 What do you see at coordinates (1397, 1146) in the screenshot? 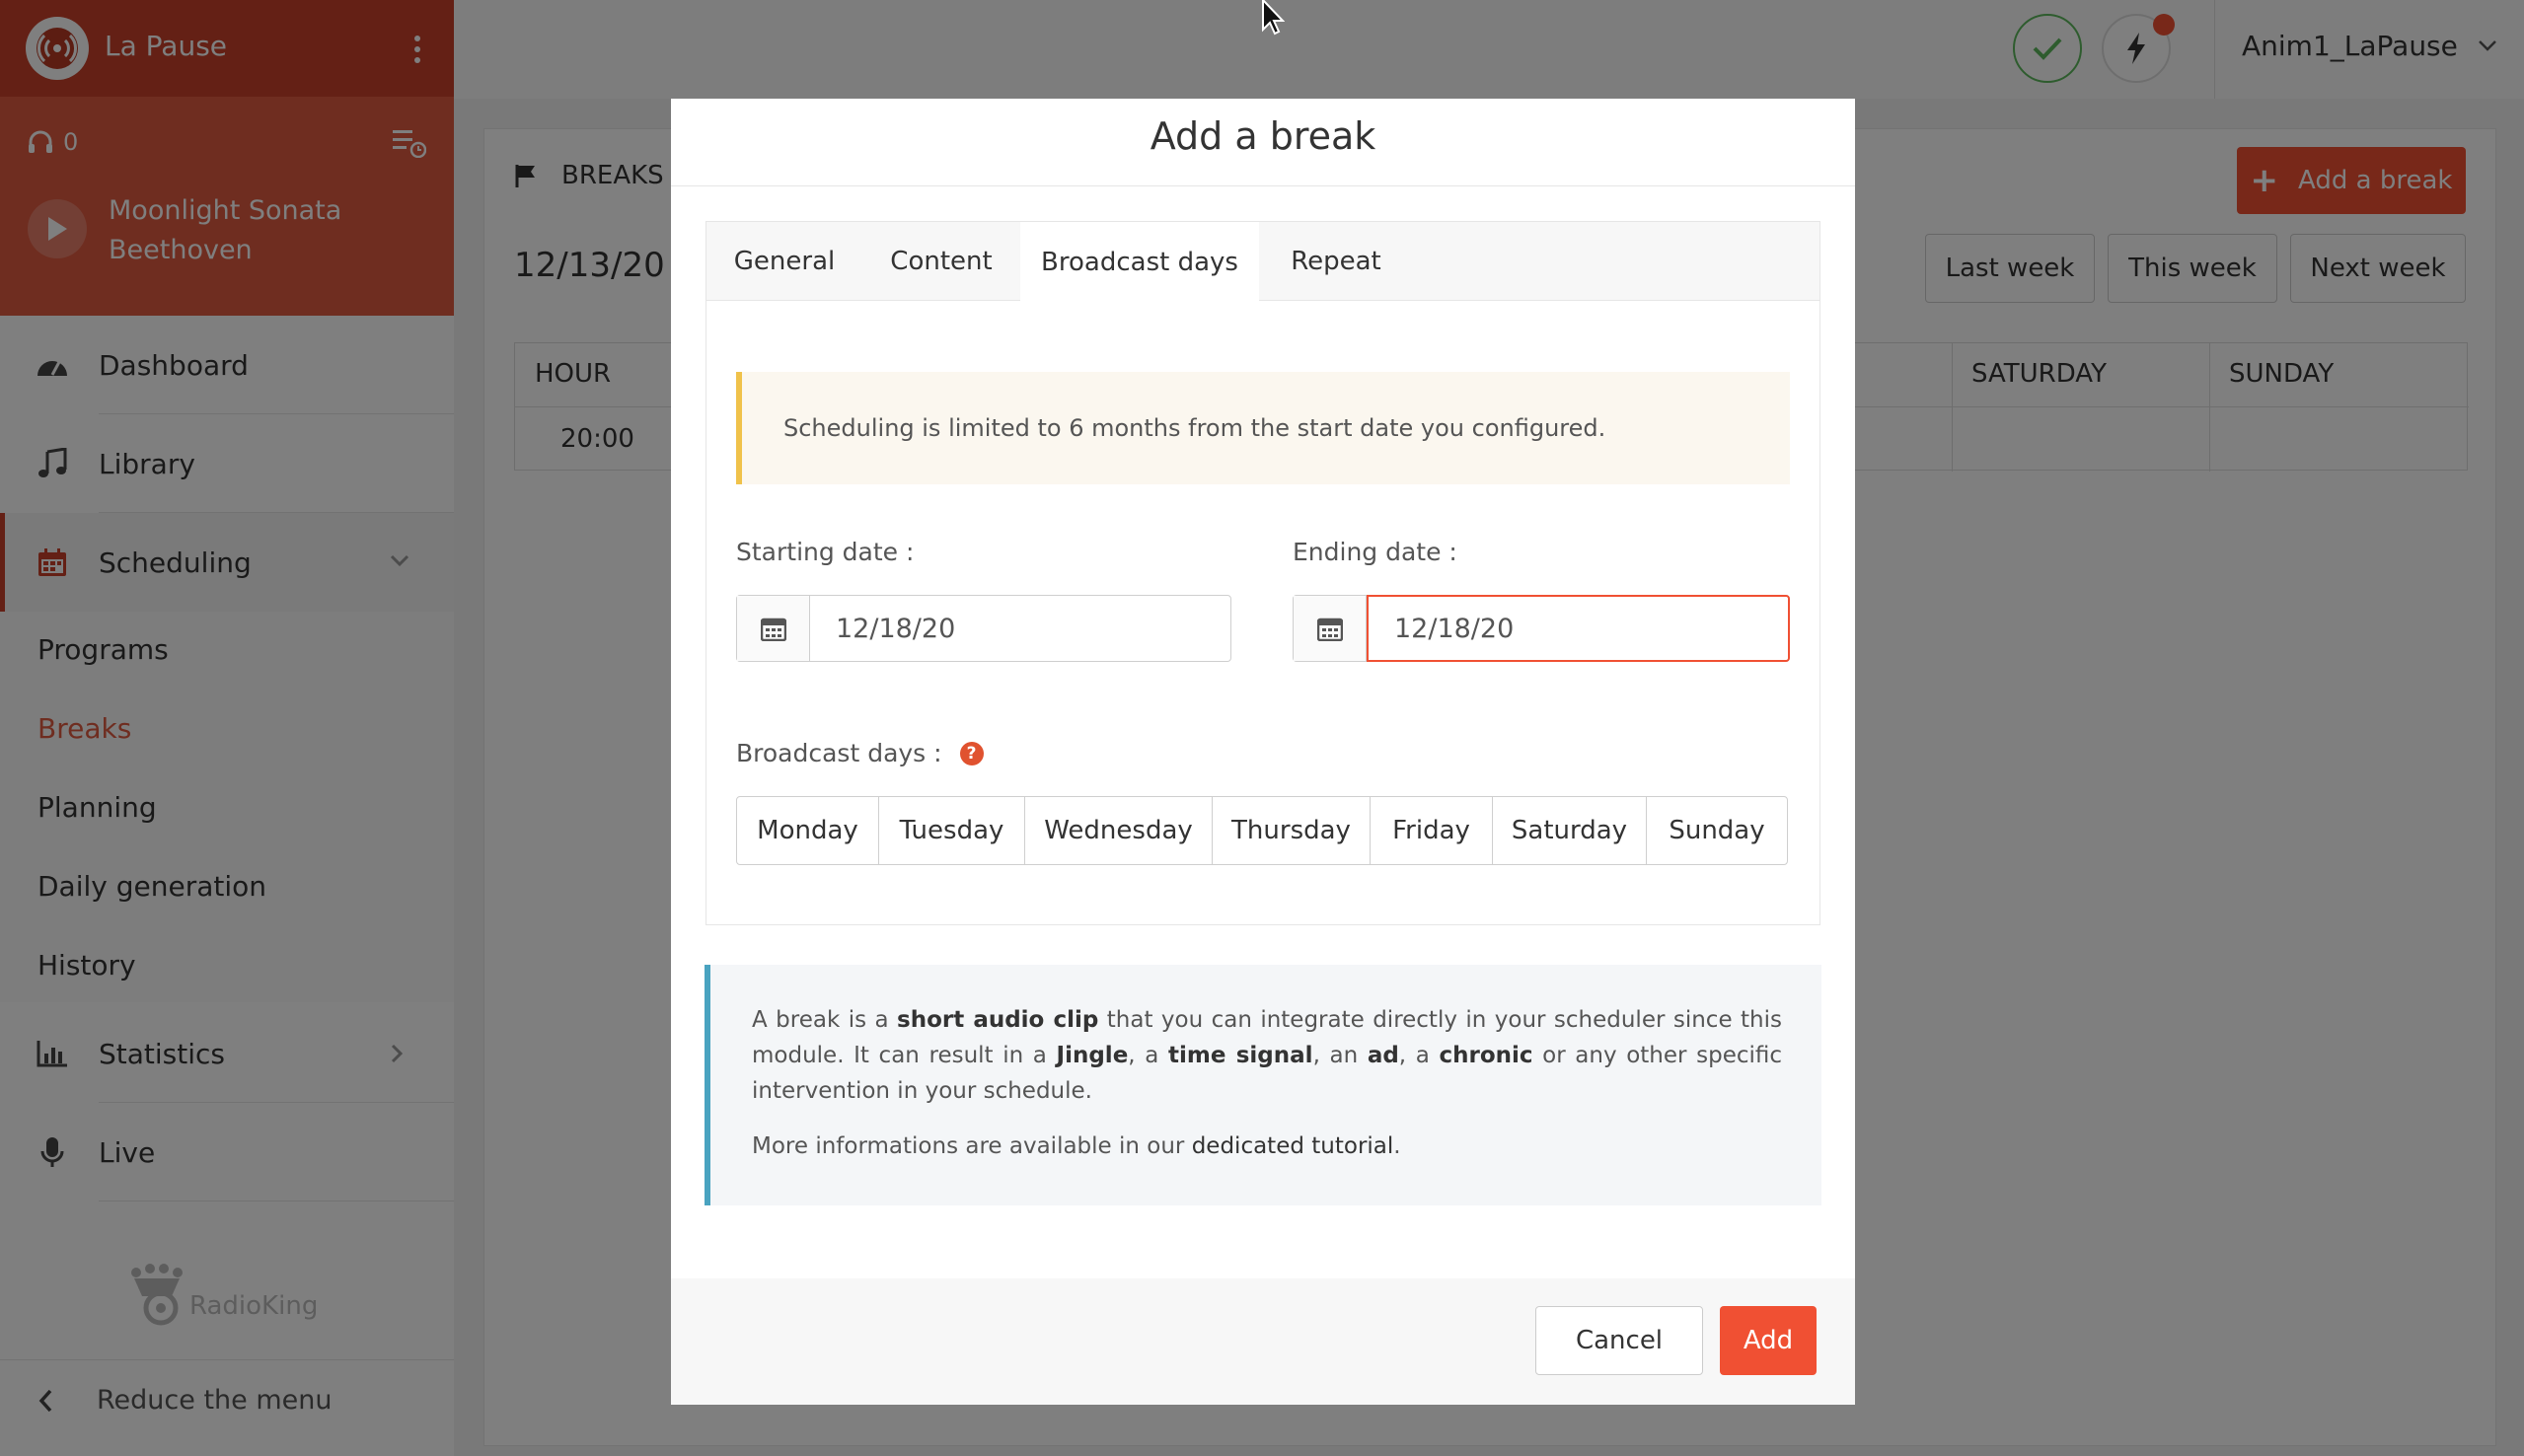
I see `info-text: .` at bounding box center [1397, 1146].